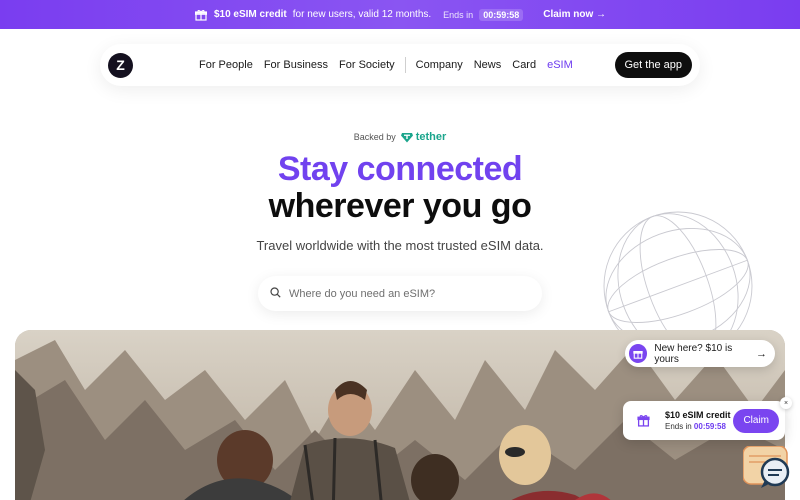 This screenshot has height=500, width=800. What do you see at coordinates (296, 65) in the screenshot?
I see `nav-for-business: For Business` at bounding box center [296, 65].